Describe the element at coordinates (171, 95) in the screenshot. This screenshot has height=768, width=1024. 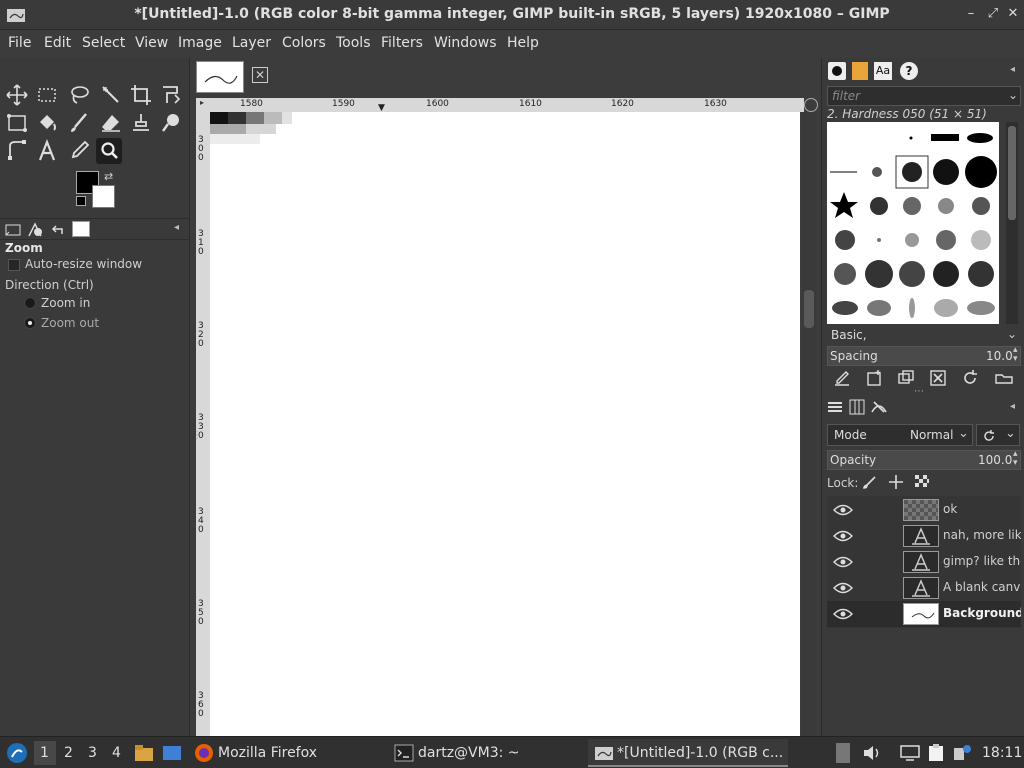
I see `transform-tool-icon` at that location.